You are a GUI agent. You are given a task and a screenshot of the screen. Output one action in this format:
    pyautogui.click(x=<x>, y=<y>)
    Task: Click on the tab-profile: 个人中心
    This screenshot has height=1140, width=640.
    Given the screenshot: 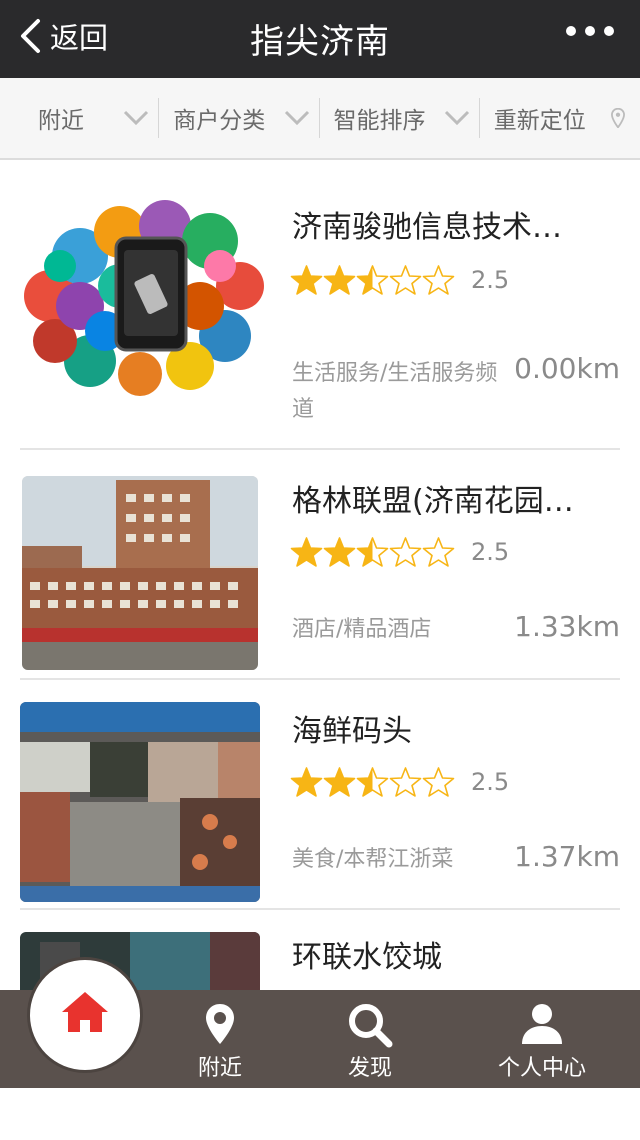 What is the action you would take?
    pyautogui.click(x=542, y=1039)
    